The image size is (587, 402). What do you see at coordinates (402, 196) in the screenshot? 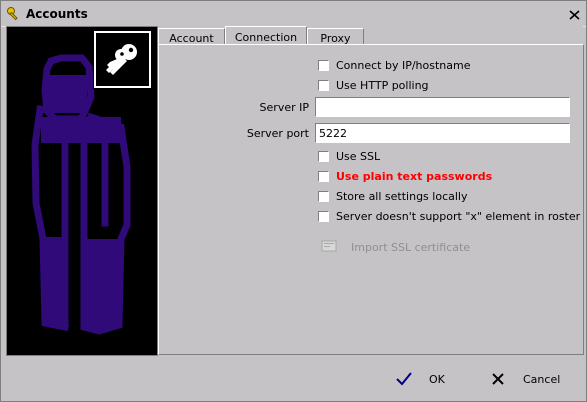
I see `store-locally-label: Store all settings locally` at bounding box center [402, 196].